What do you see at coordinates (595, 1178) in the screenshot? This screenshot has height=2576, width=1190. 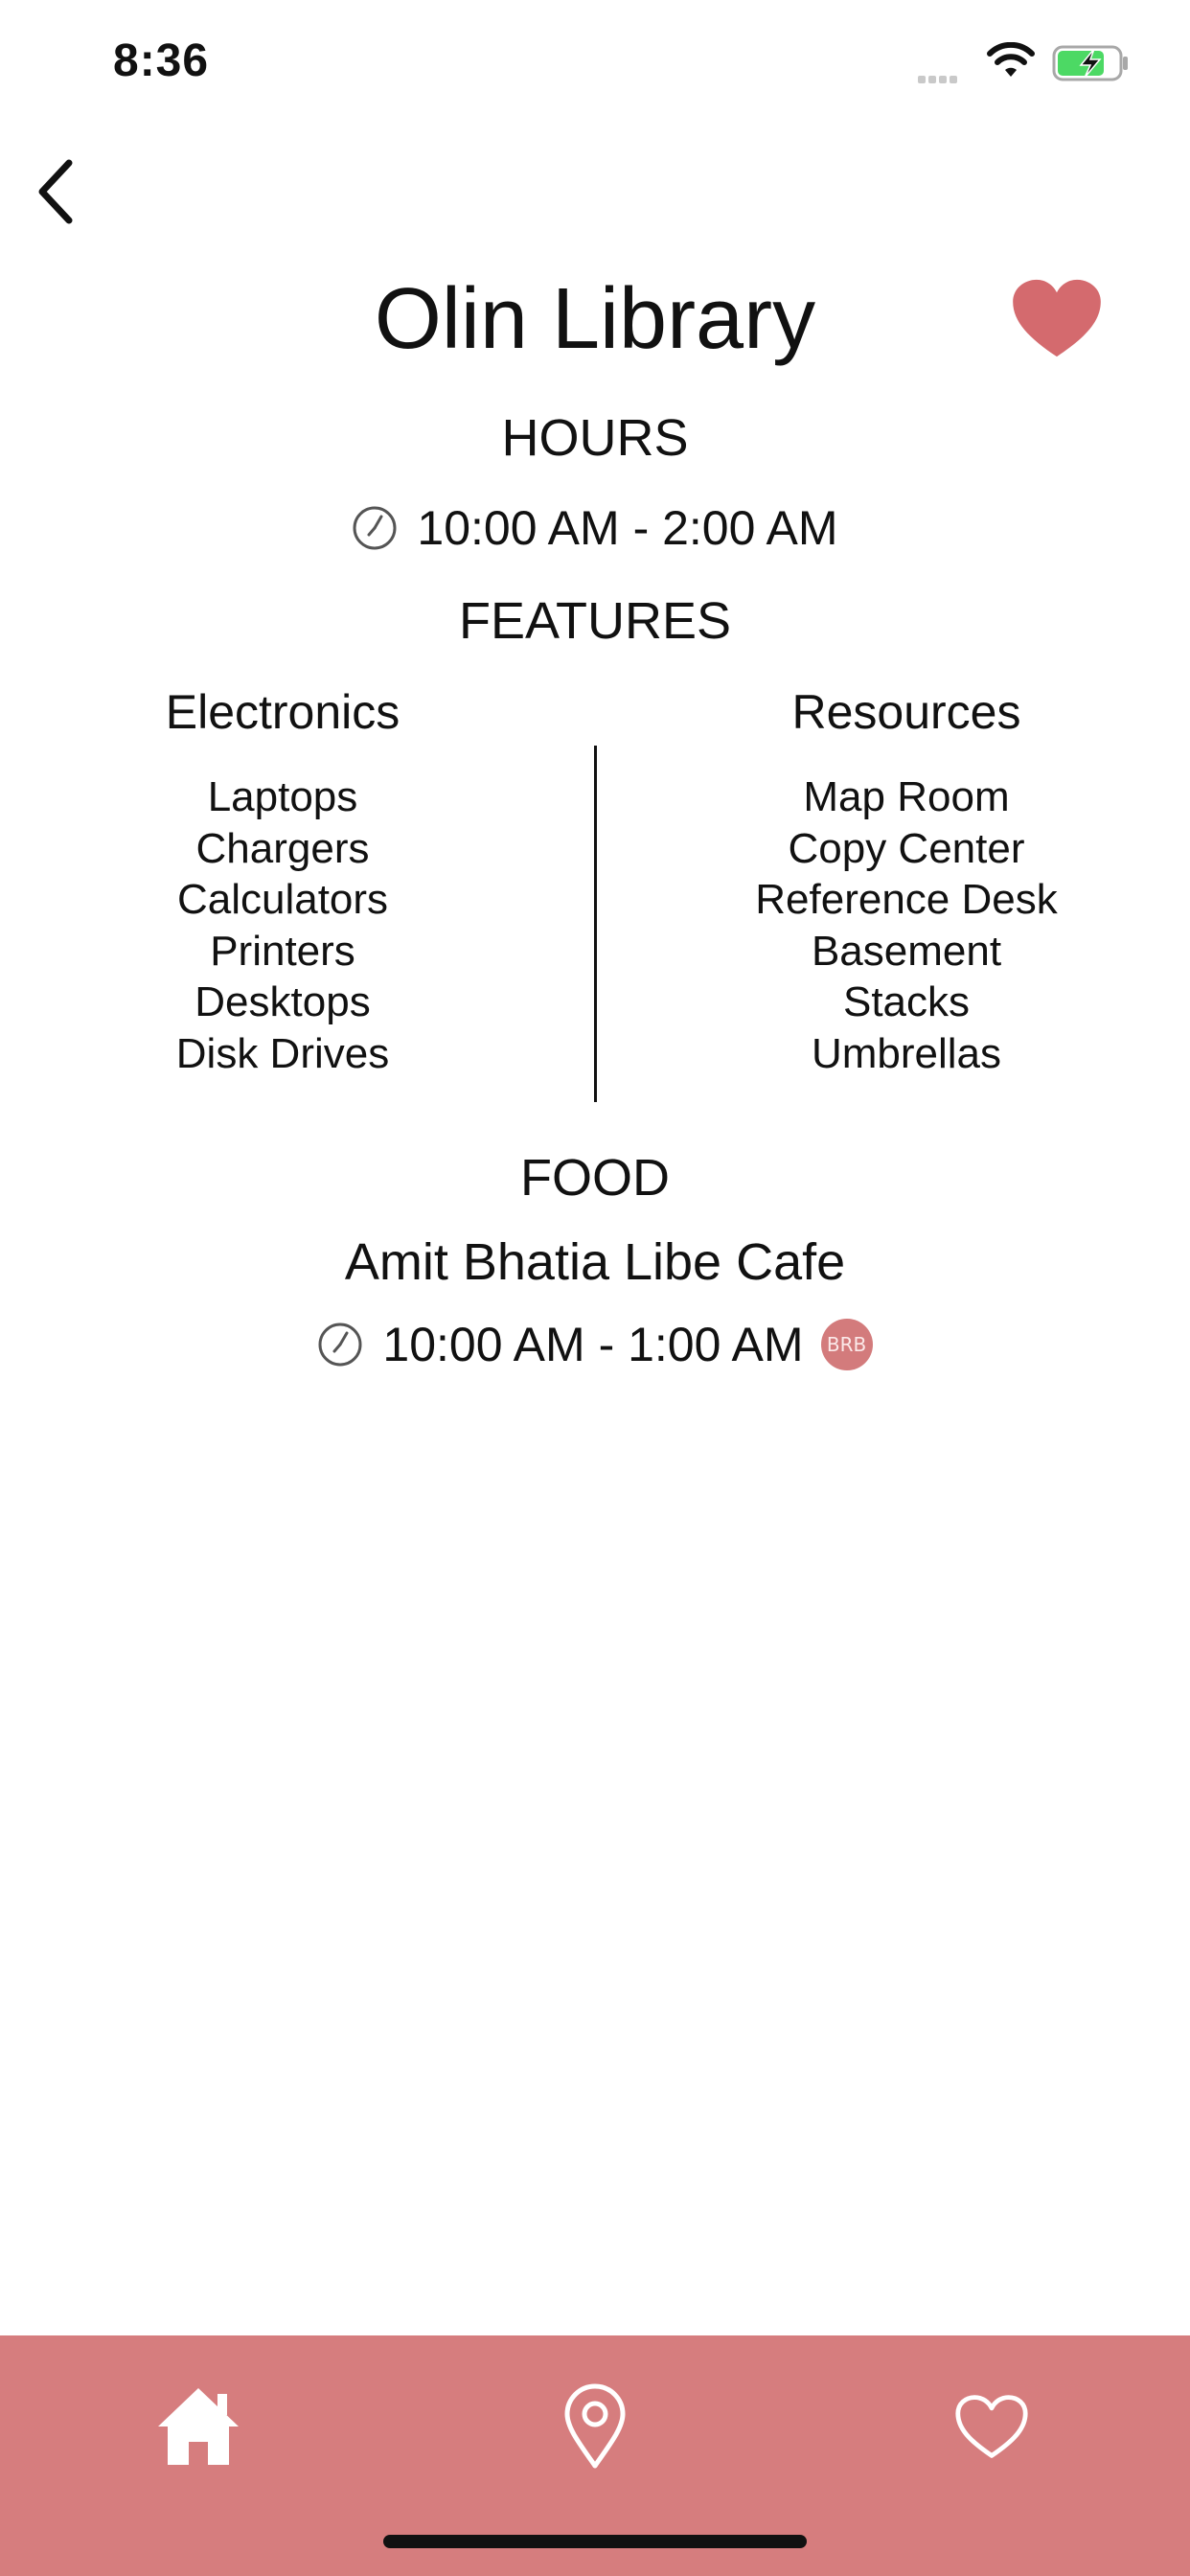 I see `food-heading: FOOD` at bounding box center [595, 1178].